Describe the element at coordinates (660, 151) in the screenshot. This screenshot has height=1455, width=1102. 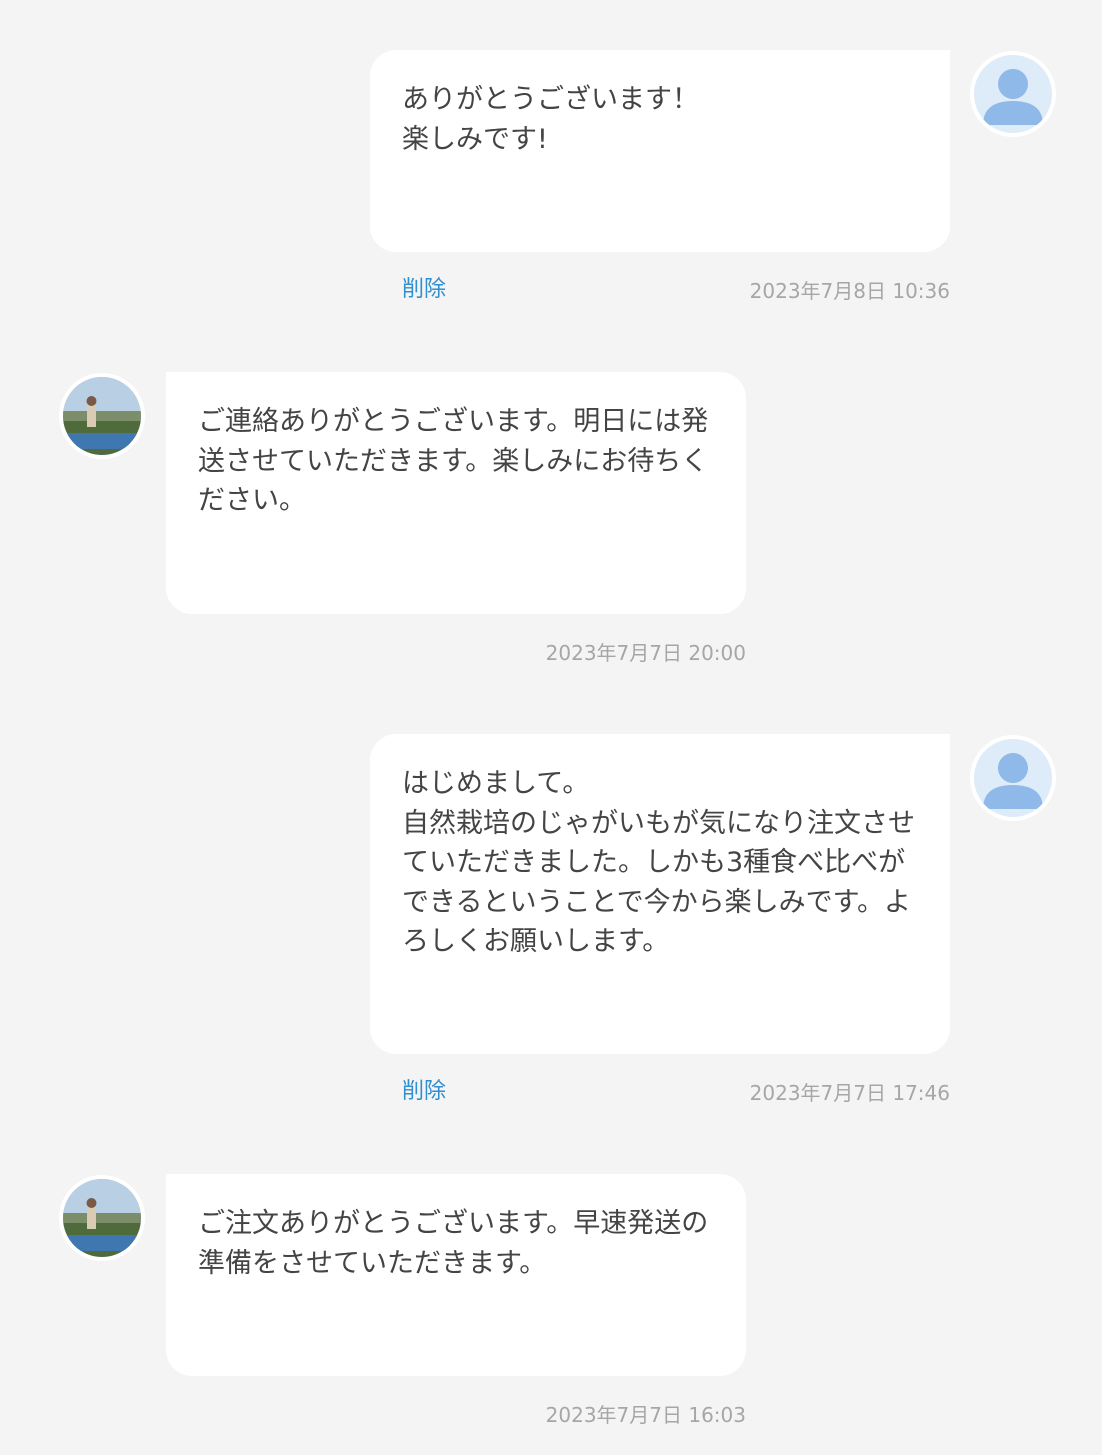
I see `message-bubble-customer: ありがとうございます！ 楽しみです!` at that location.